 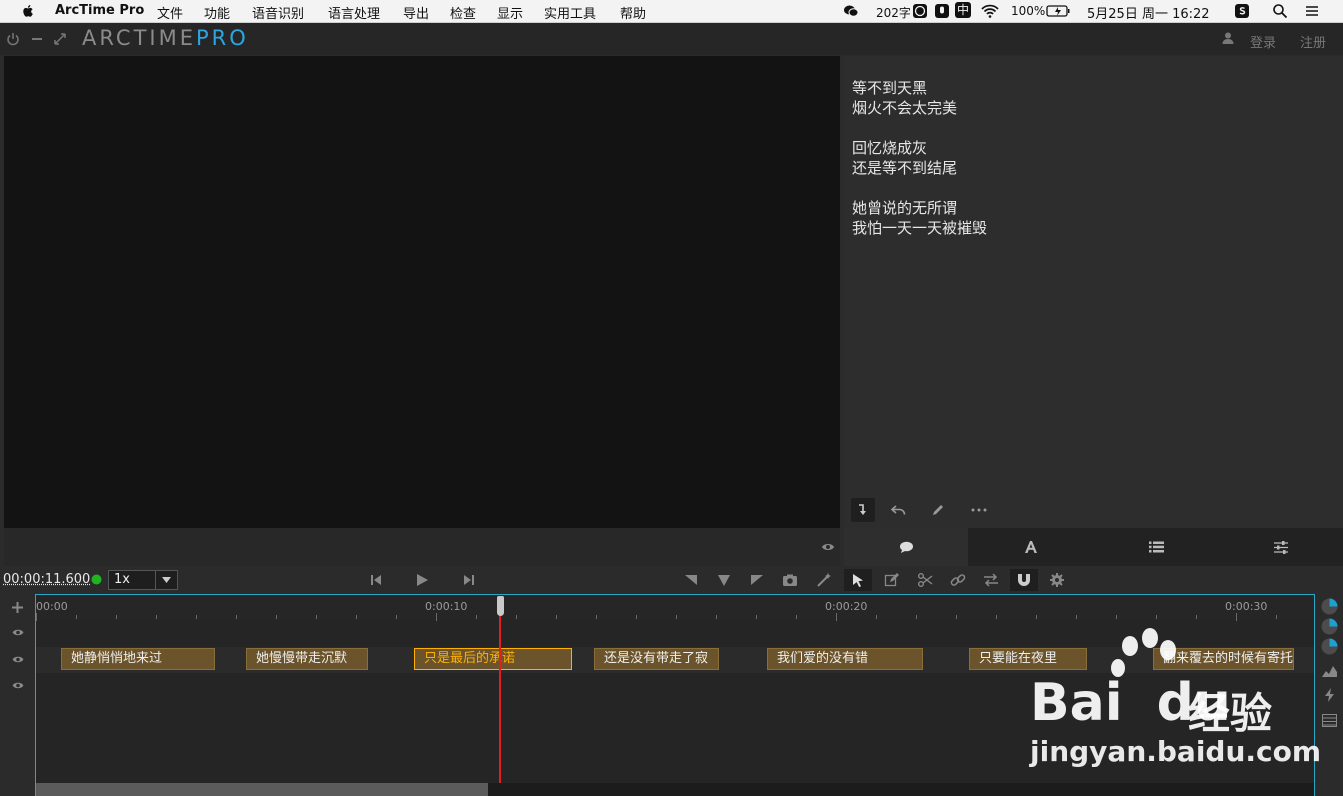 What do you see at coordinates (138, 659) in the screenshot?
I see `subtitle-clip: 她静悄悄地来过` at bounding box center [138, 659].